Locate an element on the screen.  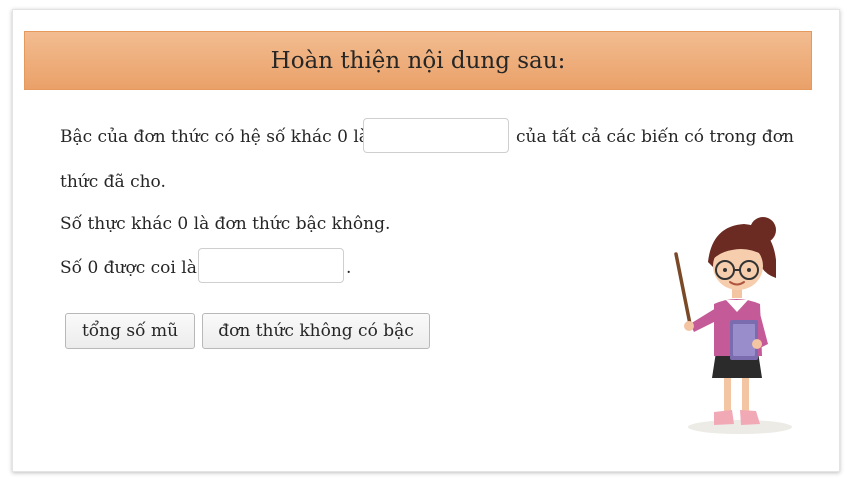
sentence1-part2: của tất cả các biến có trong đơn is located at coordinates (655, 137).